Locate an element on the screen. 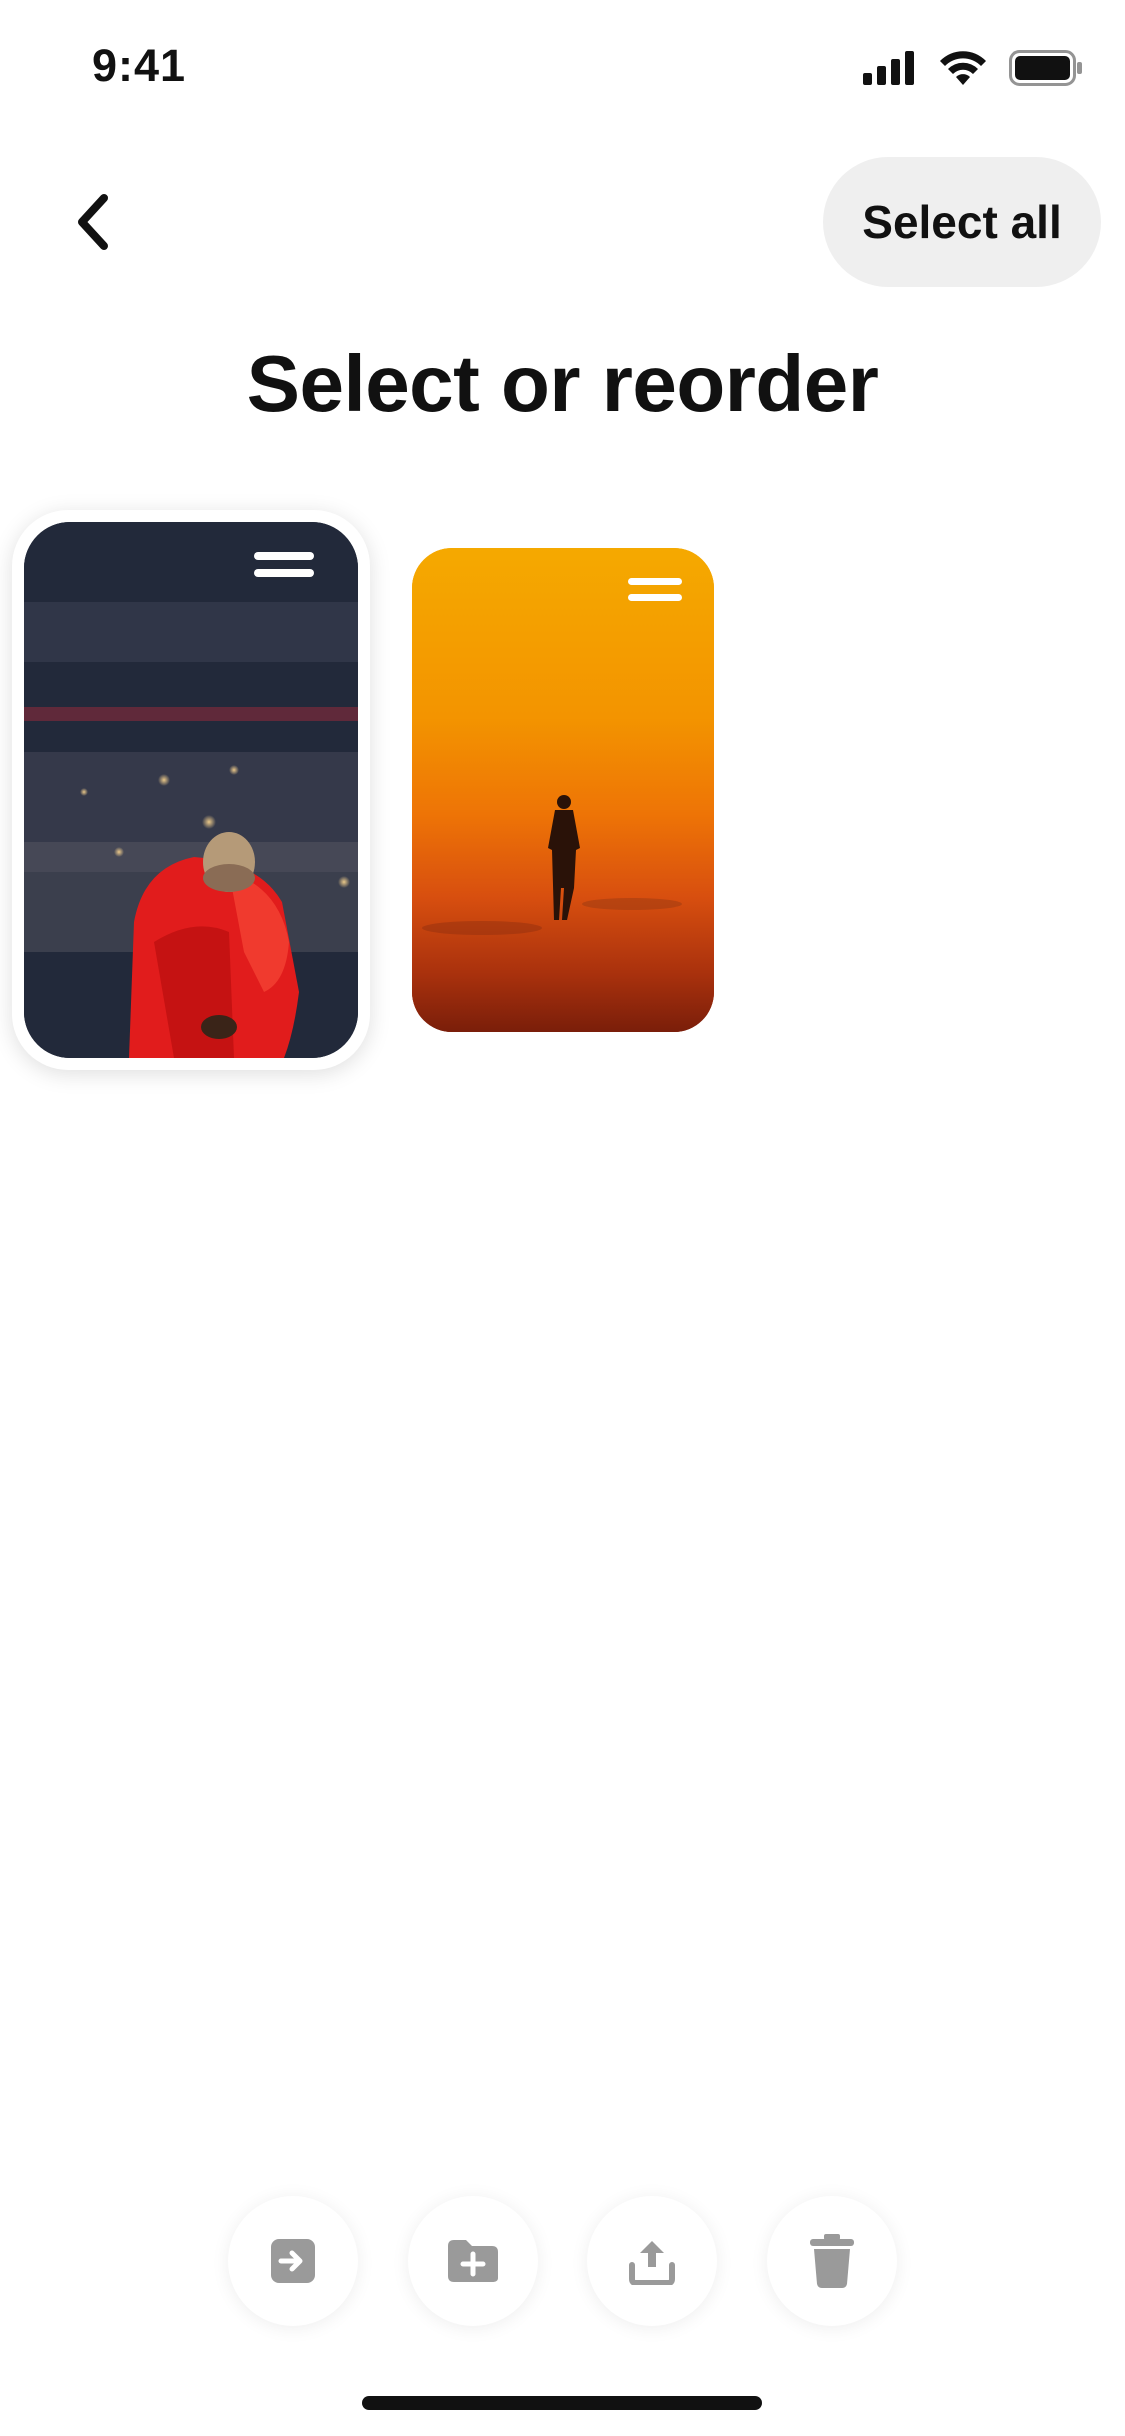  move-to-board-icon is located at coordinates (293, 2261).